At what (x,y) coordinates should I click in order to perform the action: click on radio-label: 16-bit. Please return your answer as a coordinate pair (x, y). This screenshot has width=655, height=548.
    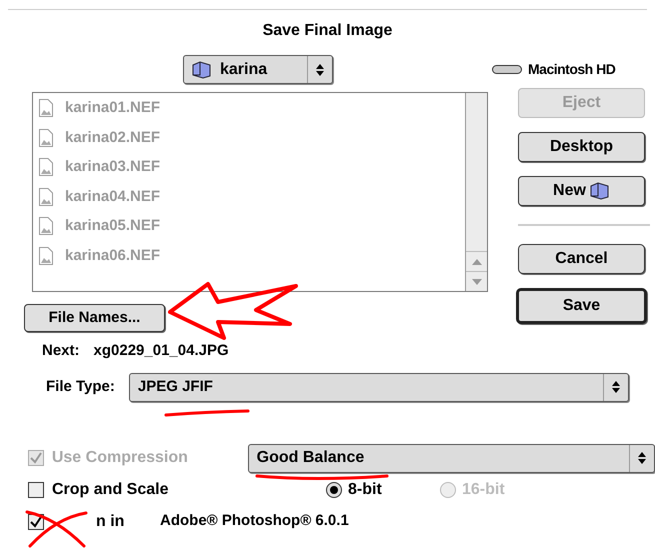
    Looking at the image, I should click on (483, 490).